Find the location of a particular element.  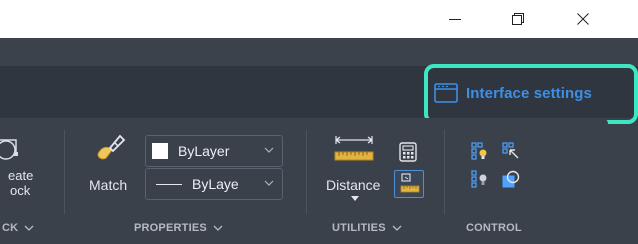

utilities-panel-header: UTILITIES is located at coordinates (367, 228).